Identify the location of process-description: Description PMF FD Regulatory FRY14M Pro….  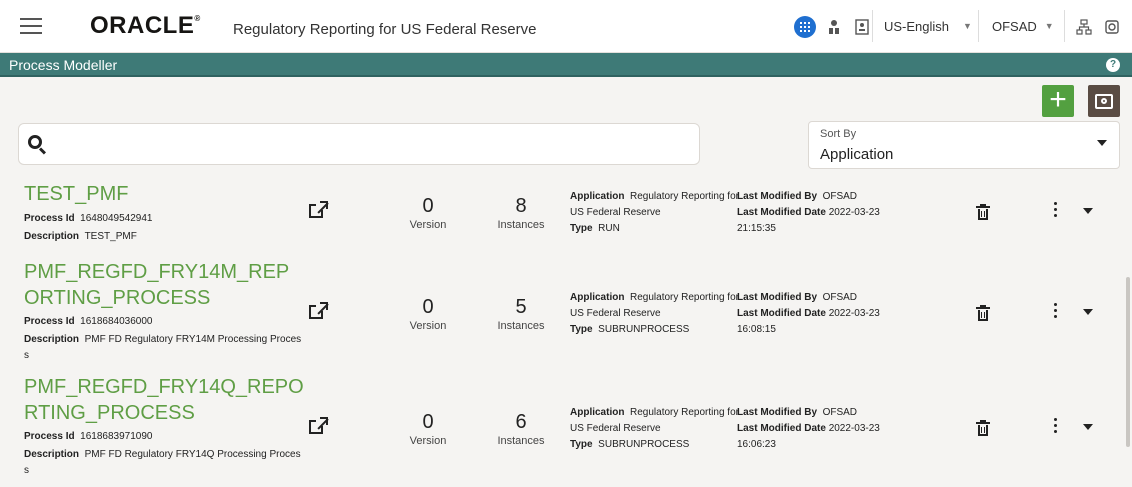
(163, 347).